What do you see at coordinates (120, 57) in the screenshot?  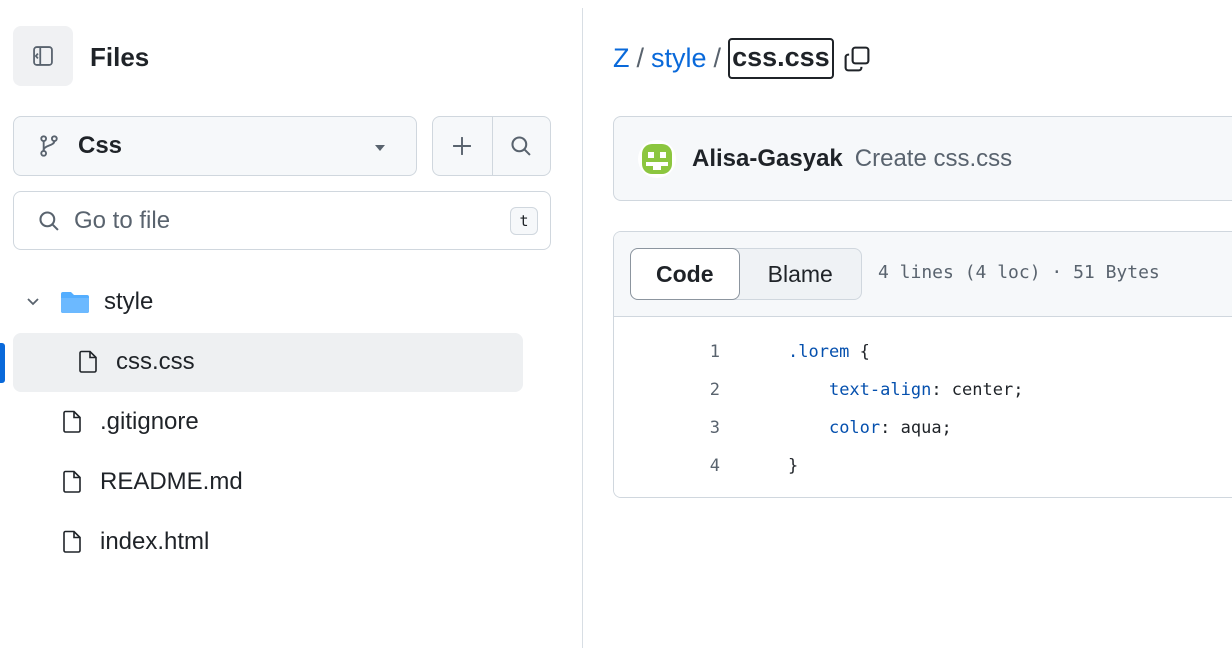 I see `sidebar-title: Files` at bounding box center [120, 57].